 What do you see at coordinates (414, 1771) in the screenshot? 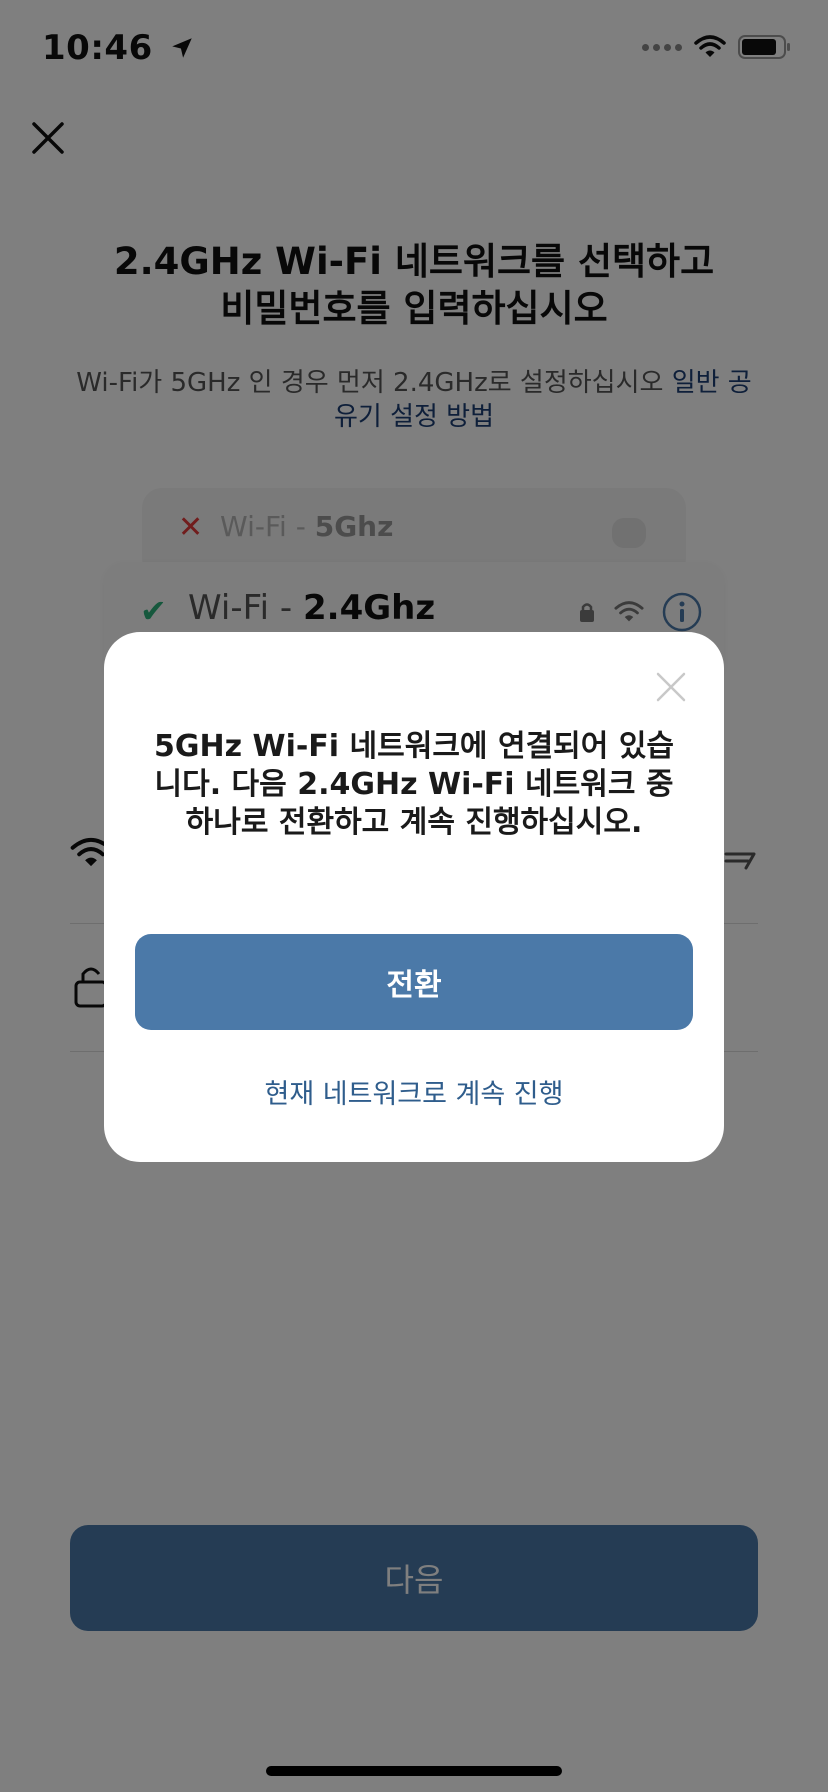
I see `home-indicator` at bounding box center [414, 1771].